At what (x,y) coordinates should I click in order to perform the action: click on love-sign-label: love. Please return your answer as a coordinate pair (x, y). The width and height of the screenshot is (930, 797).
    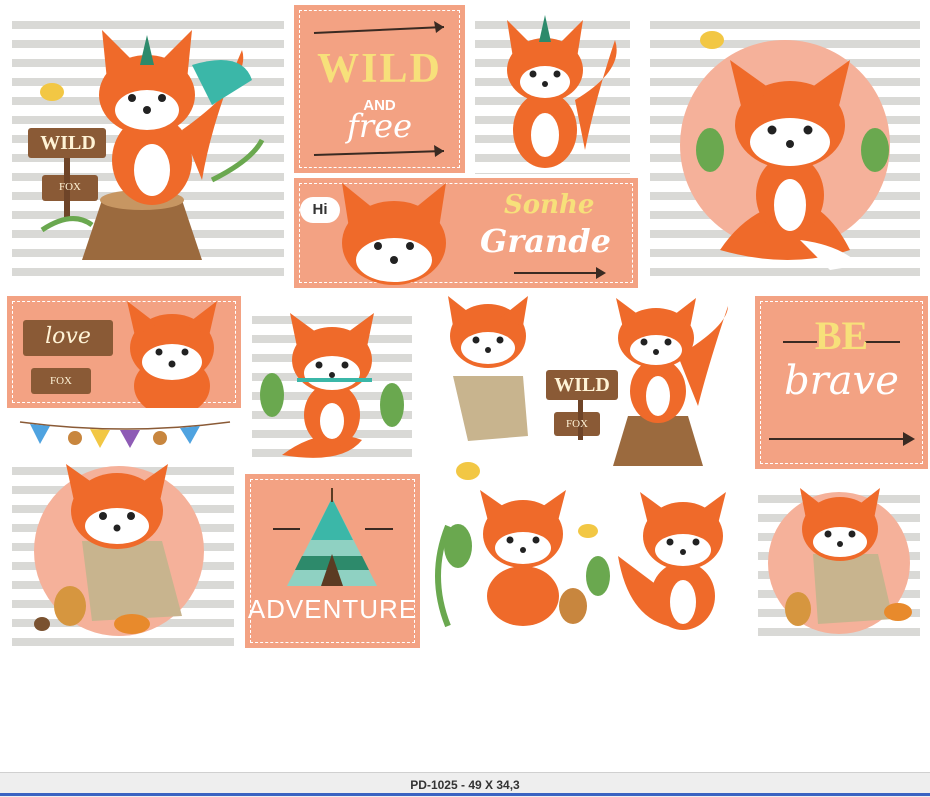
    Looking at the image, I should click on (68, 336).